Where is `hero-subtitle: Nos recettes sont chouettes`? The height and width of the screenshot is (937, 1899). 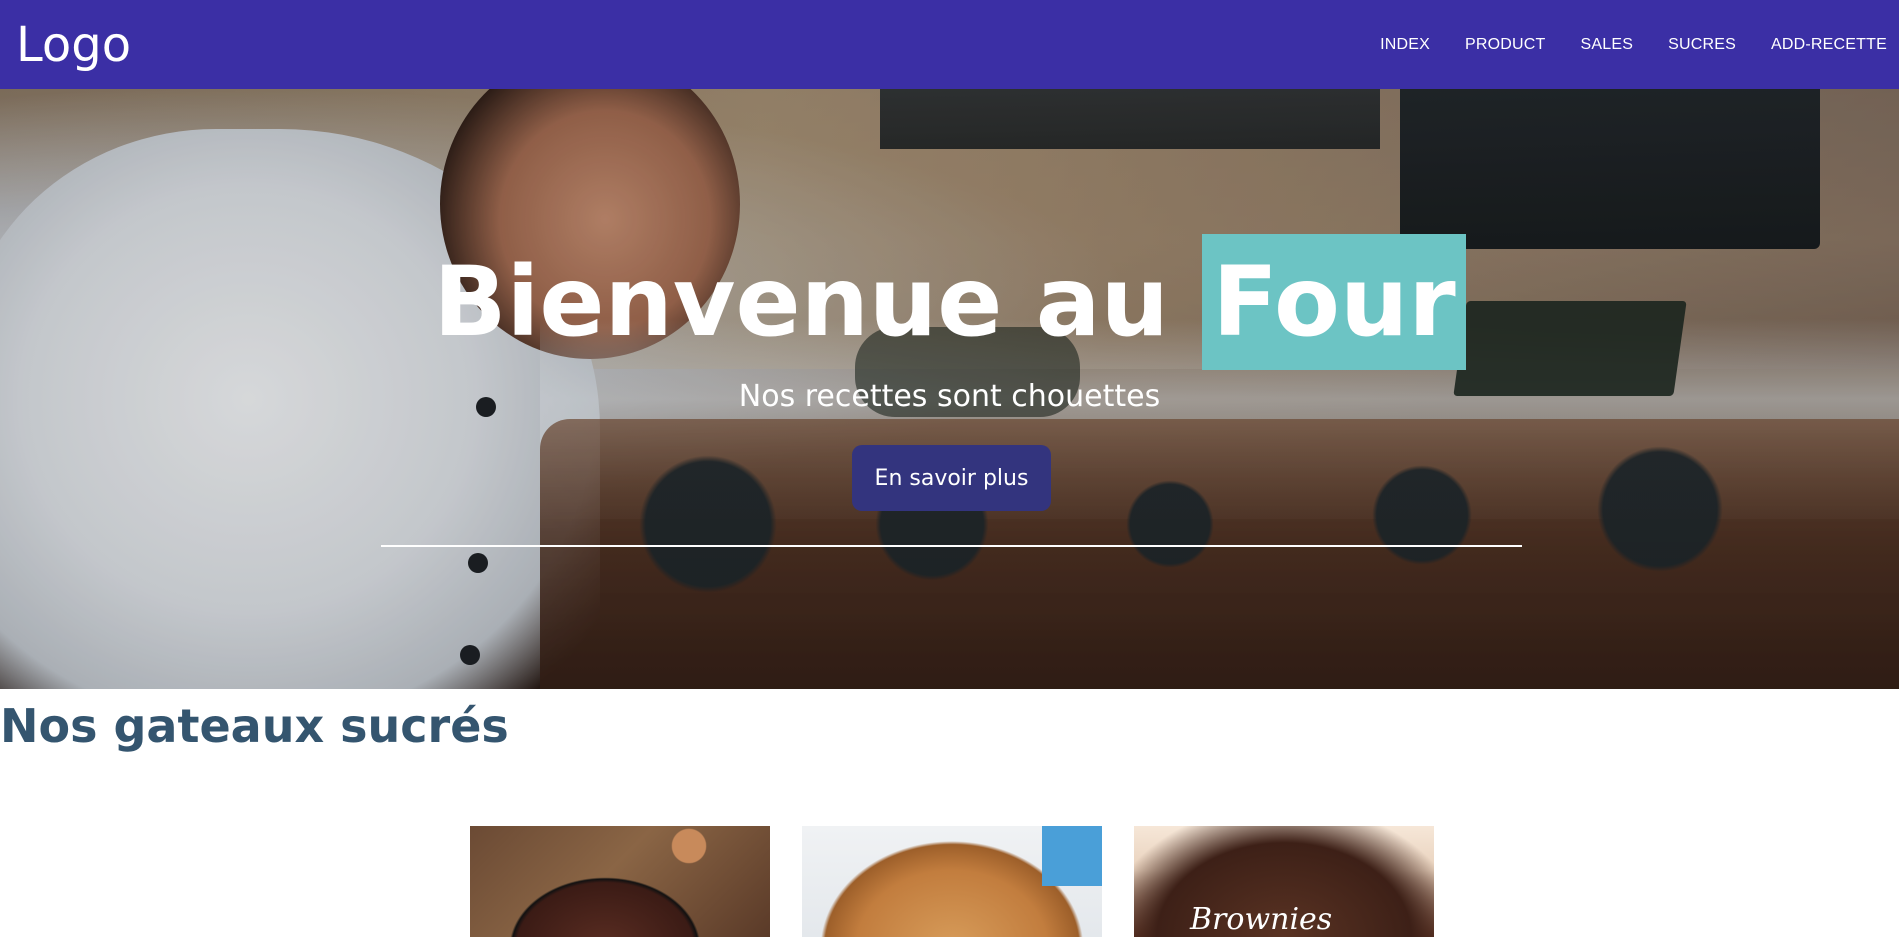
hero-subtitle: Nos recettes sont chouettes is located at coordinates (949, 396).